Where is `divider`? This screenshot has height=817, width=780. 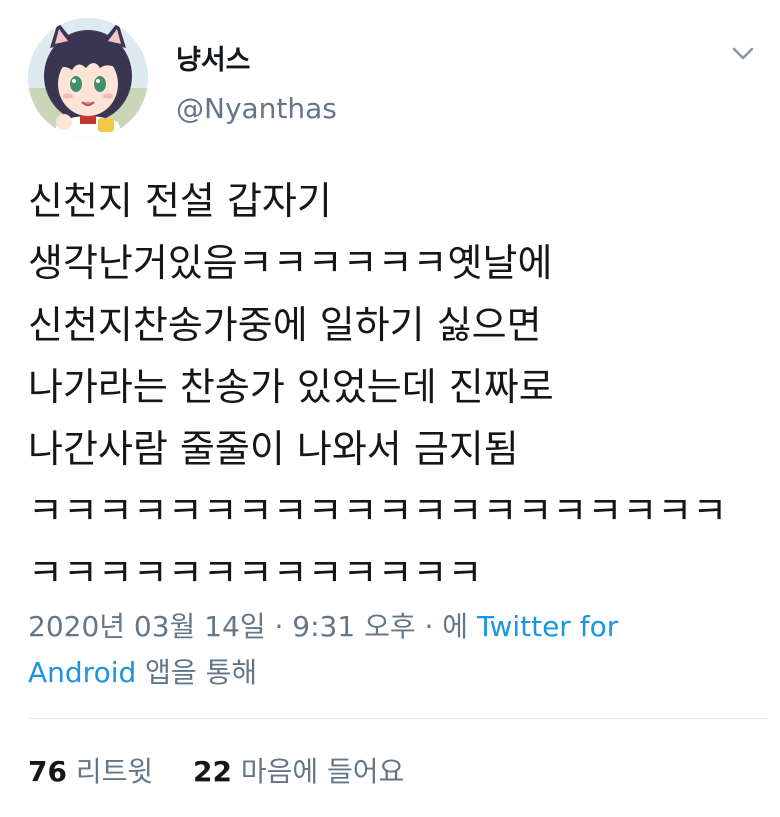
divider is located at coordinates (398, 718).